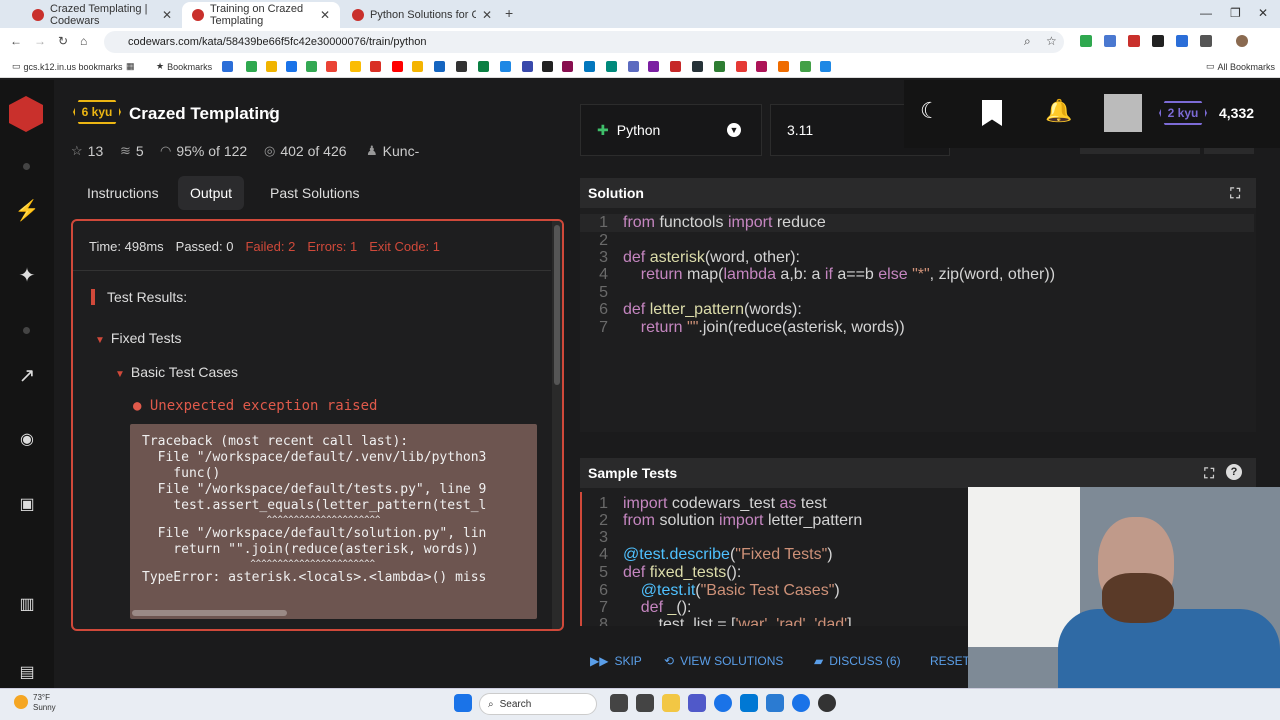 Image resolution: width=1280 pixels, height=720 pixels. Describe the element at coordinates (1206, 41) in the screenshot. I see `extensions-puzzle-icon` at that location.